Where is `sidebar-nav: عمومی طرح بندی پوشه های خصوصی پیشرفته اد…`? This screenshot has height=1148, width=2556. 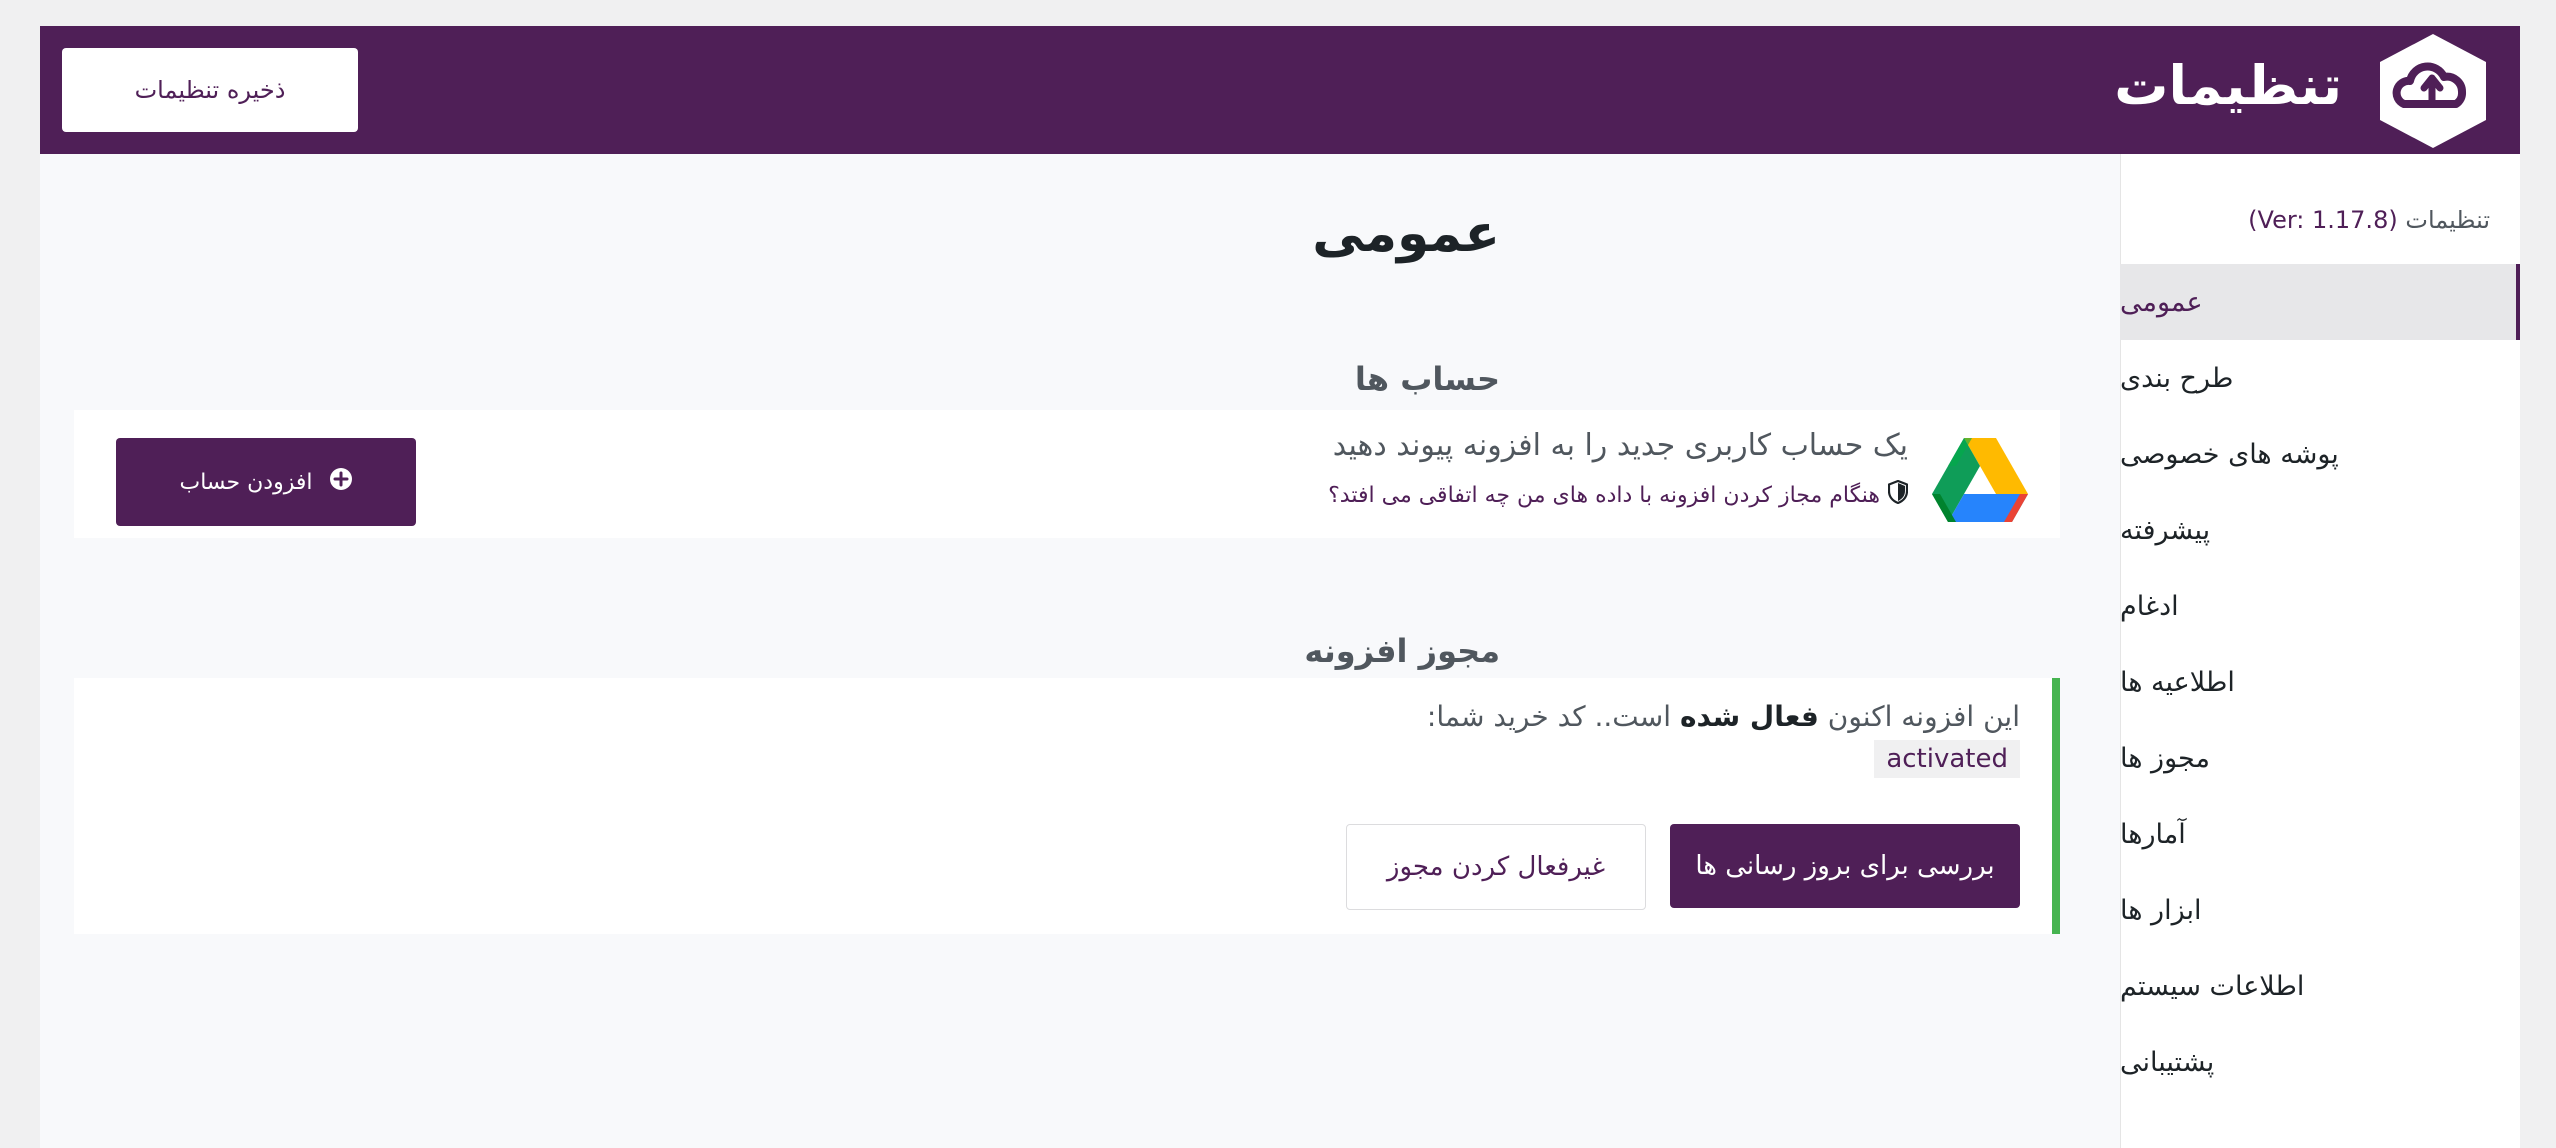
sidebar-nav: عمومی طرح بندی پوشه های خصوصی پیشرفته اد… is located at coordinates (2320, 682).